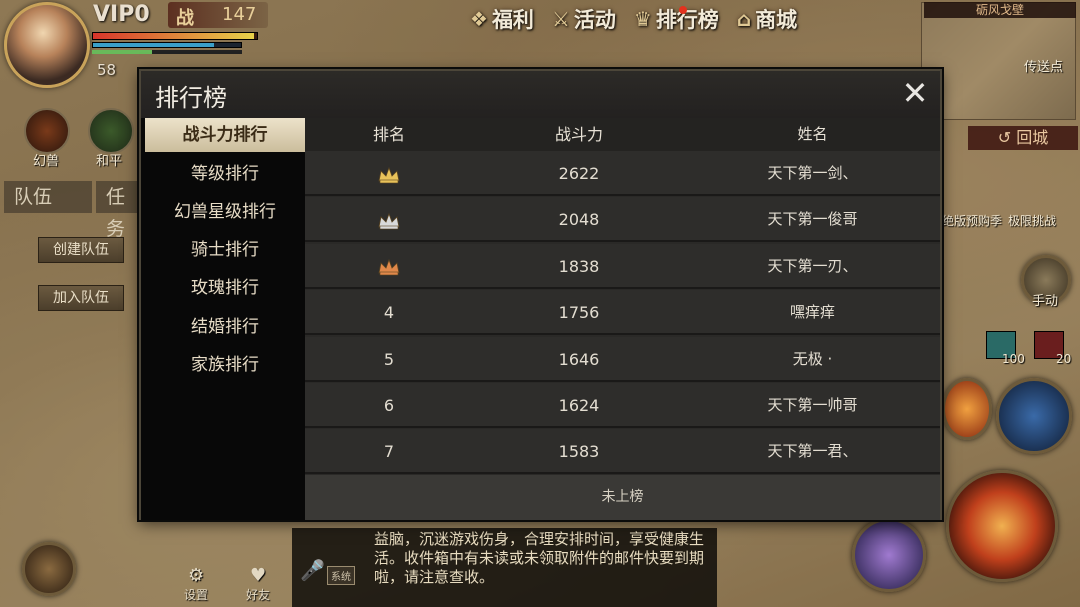 This screenshot has height=607, width=1080. Describe the element at coordinates (812, 359) in the screenshot. I see `name-cell: 无极 ·` at that location.